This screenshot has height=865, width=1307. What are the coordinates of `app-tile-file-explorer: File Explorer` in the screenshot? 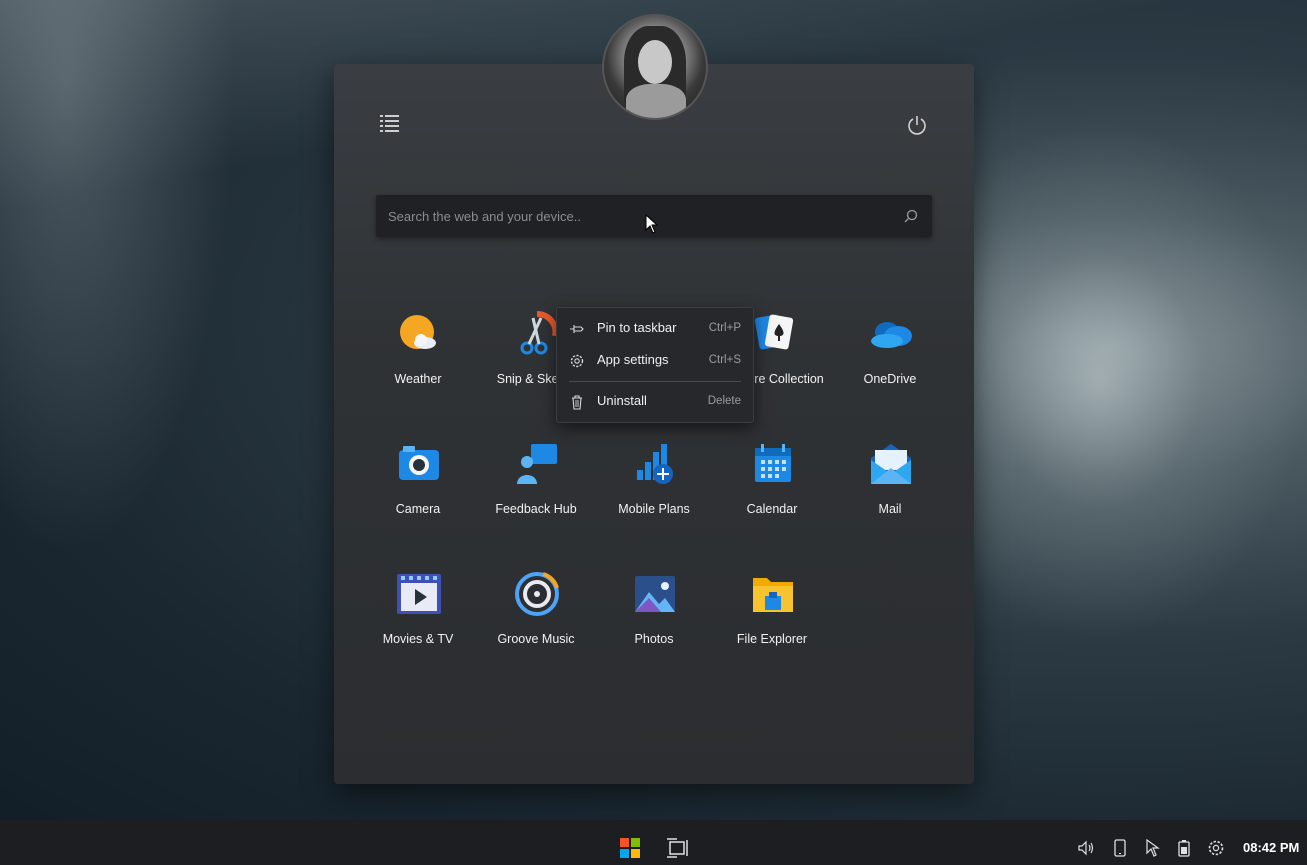 It's located at (772, 625).